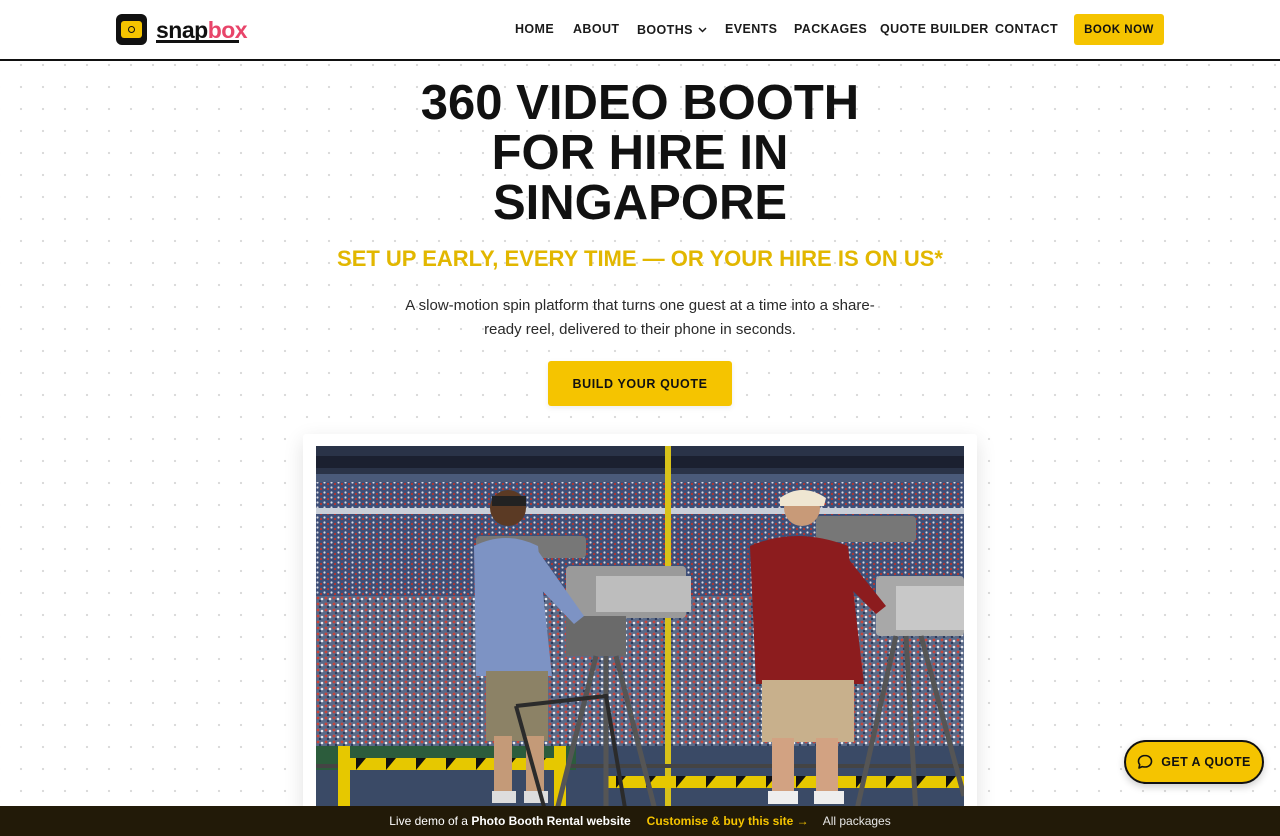  I want to click on chat-bubble-icon, so click(1145, 761).